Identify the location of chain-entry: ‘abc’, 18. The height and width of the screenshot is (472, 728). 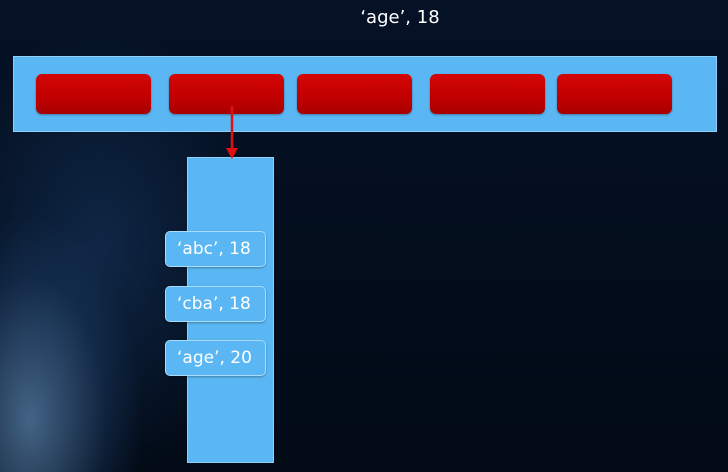
(215, 249).